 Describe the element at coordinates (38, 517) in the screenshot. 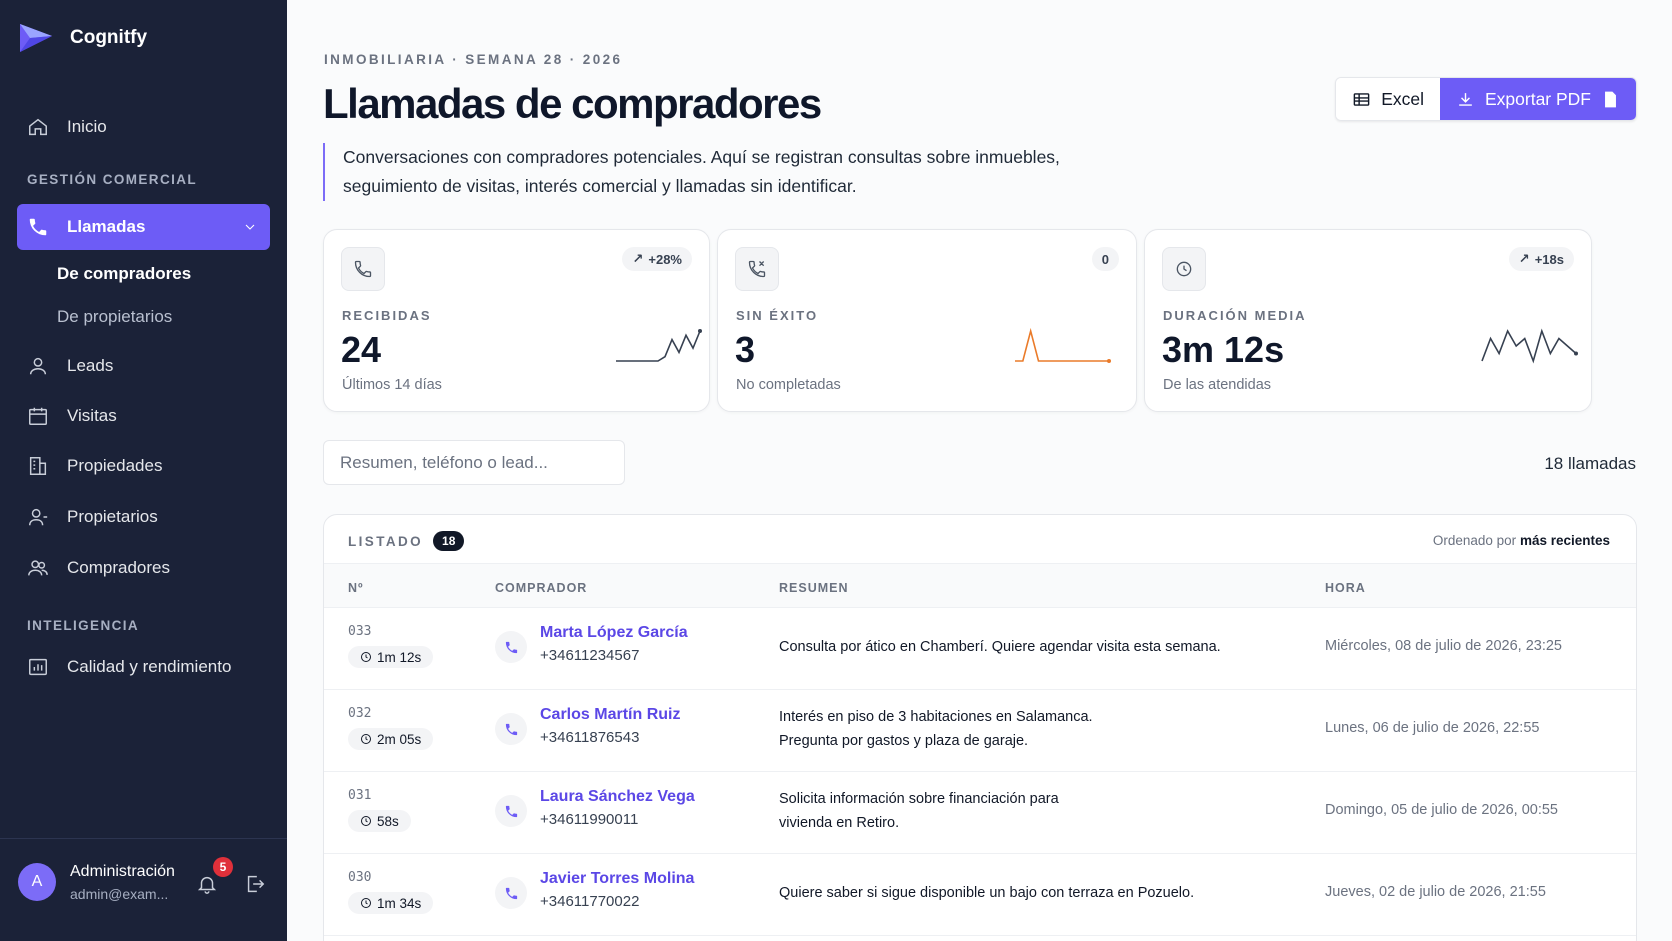

I see `user-key-icon` at that location.